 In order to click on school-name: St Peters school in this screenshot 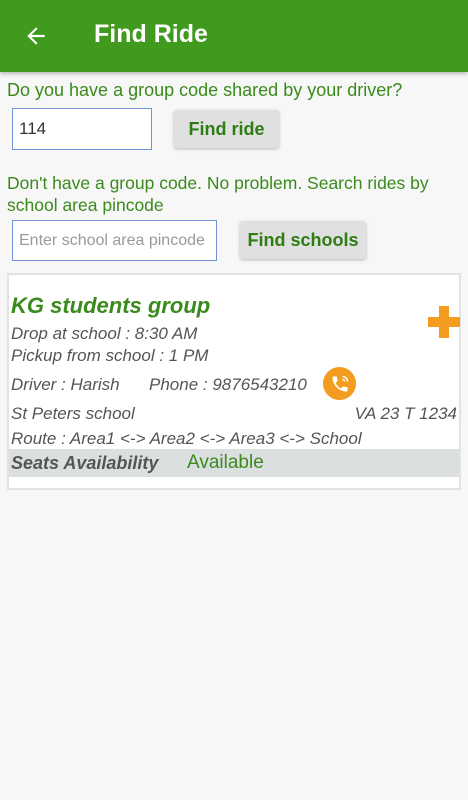, I will do `click(73, 413)`.